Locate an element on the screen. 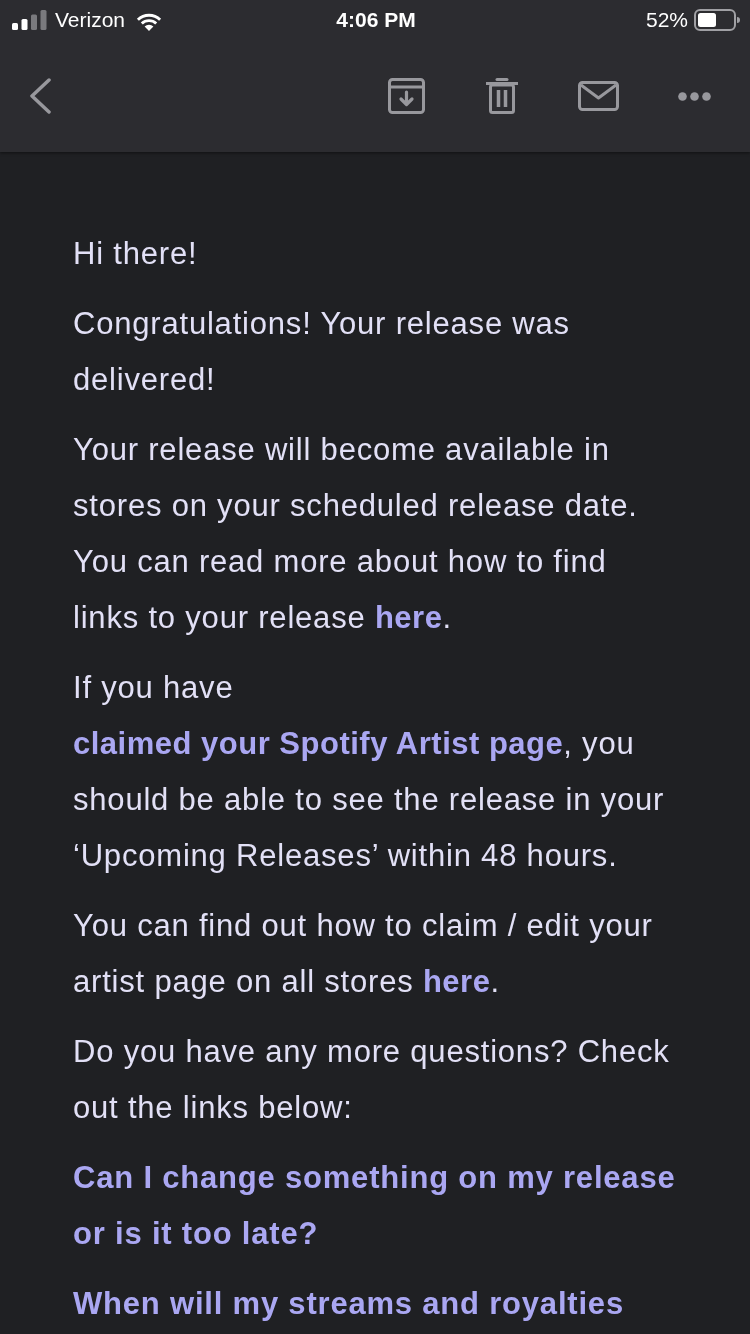  mail-button is located at coordinates (598, 96).